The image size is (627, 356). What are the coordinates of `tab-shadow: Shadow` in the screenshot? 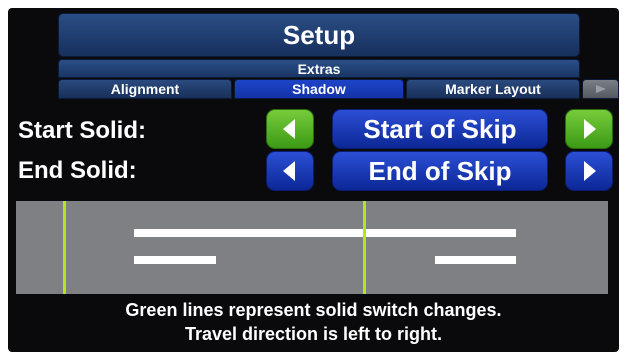 It's located at (319, 89).